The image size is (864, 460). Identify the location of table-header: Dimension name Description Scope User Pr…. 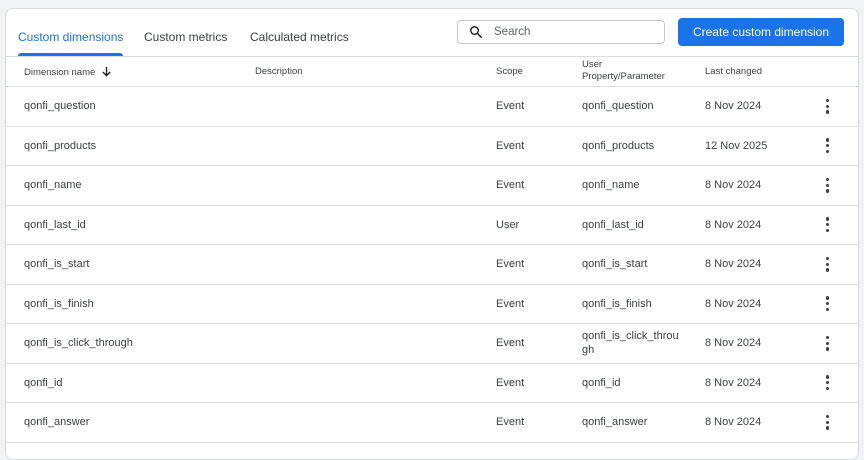
(432, 72).